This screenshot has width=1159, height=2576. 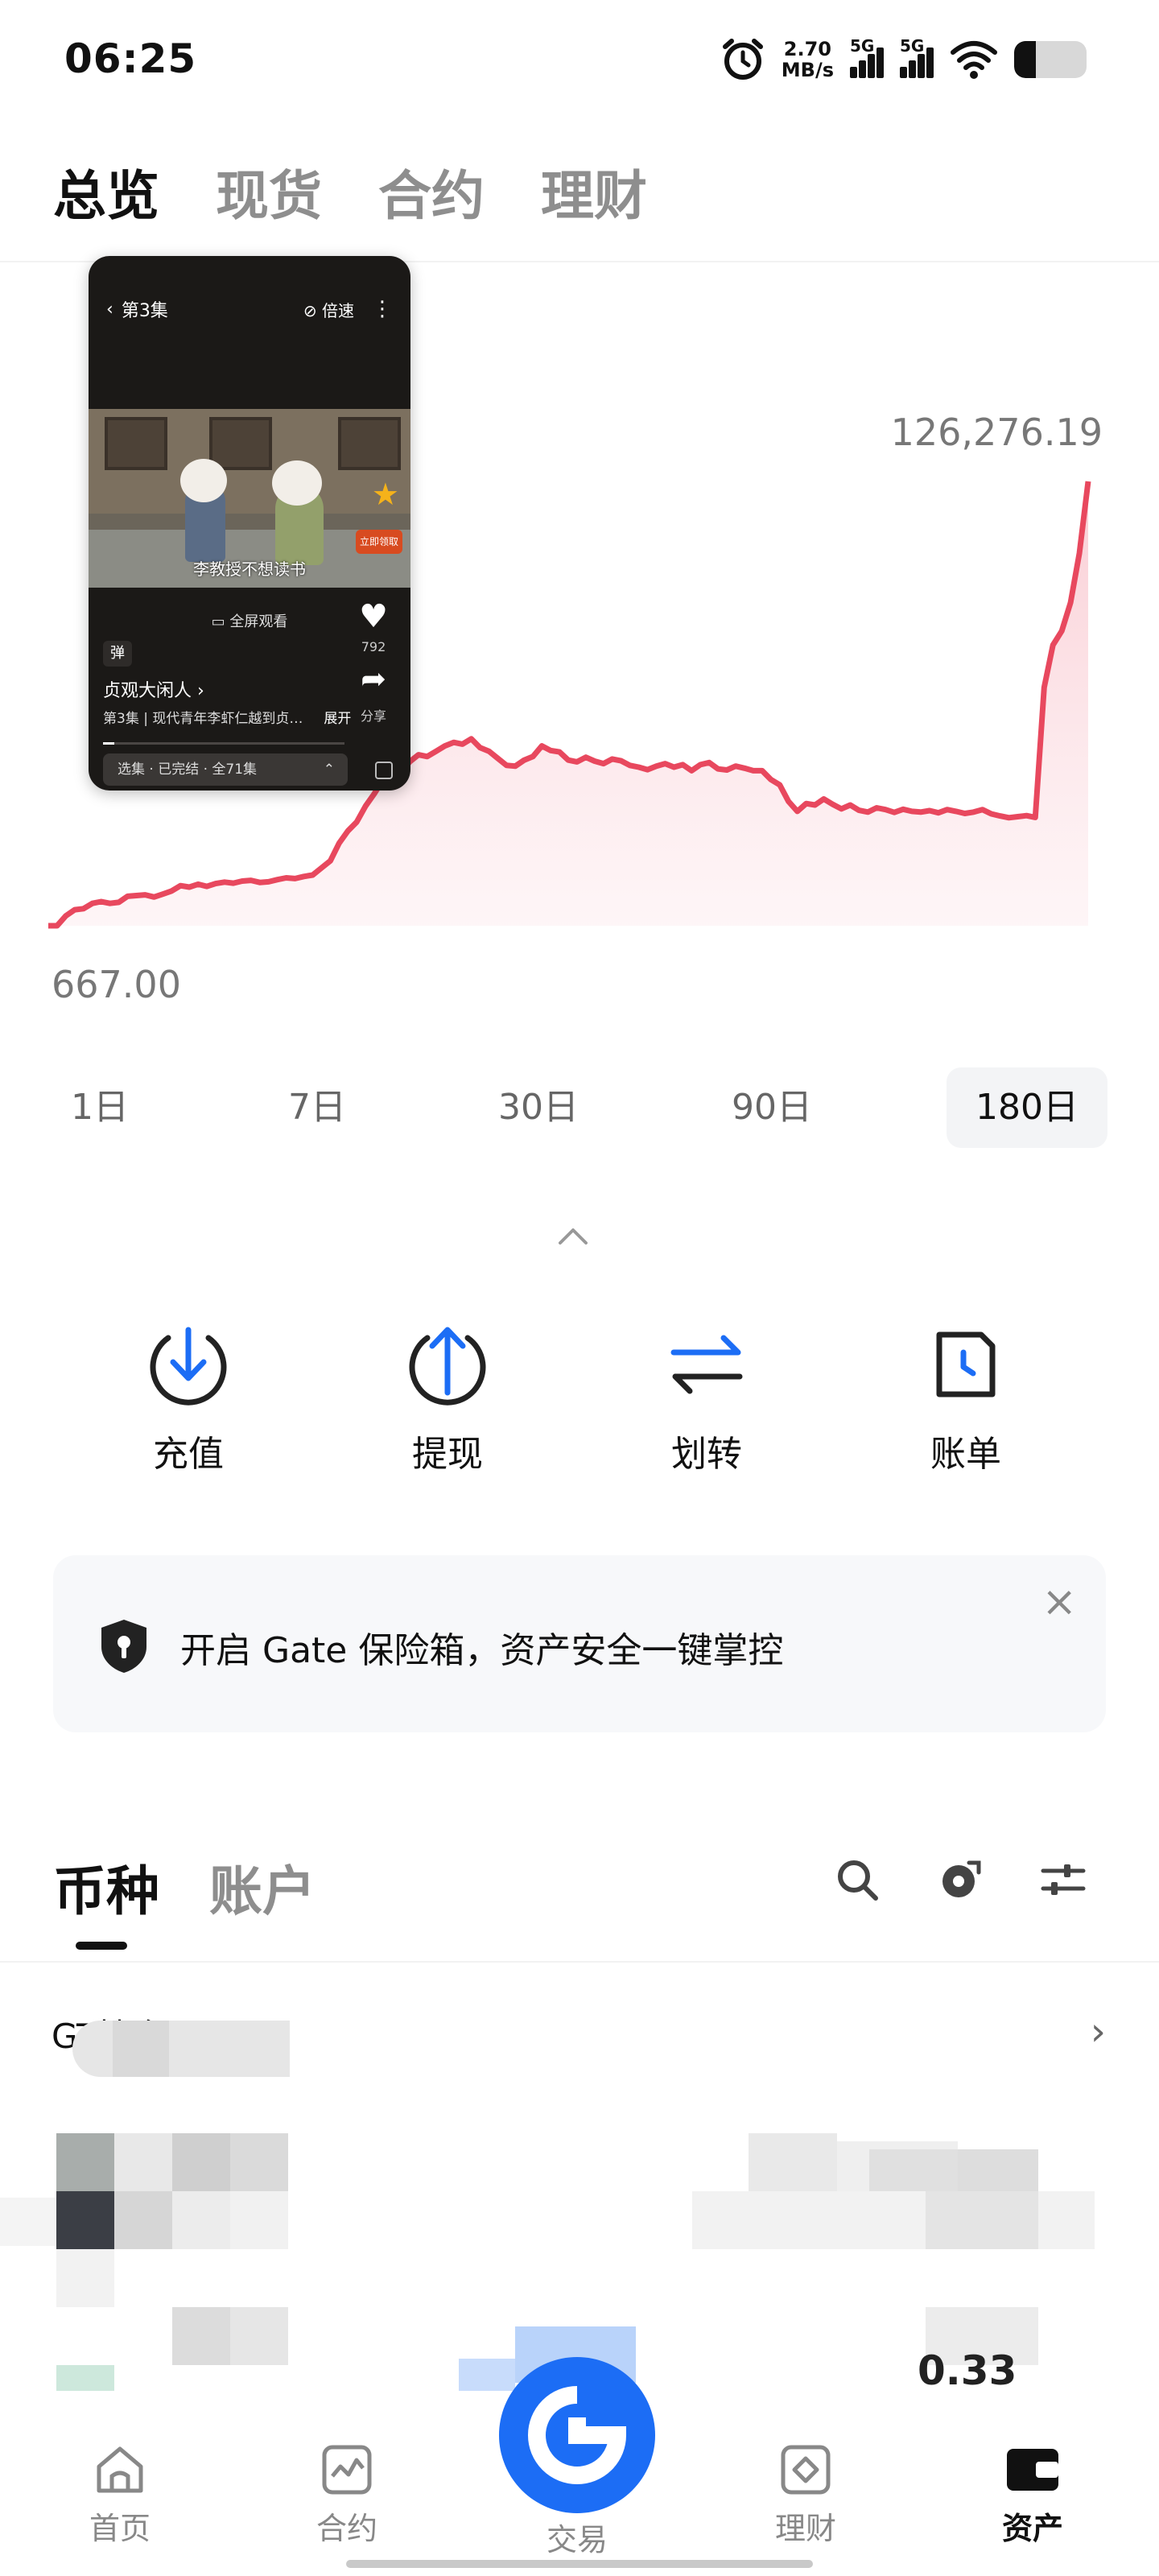 What do you see at coordinates (1032, 2470) in the screenshot?
I see `wallet-icon` at bounding box center [1032, 2470].